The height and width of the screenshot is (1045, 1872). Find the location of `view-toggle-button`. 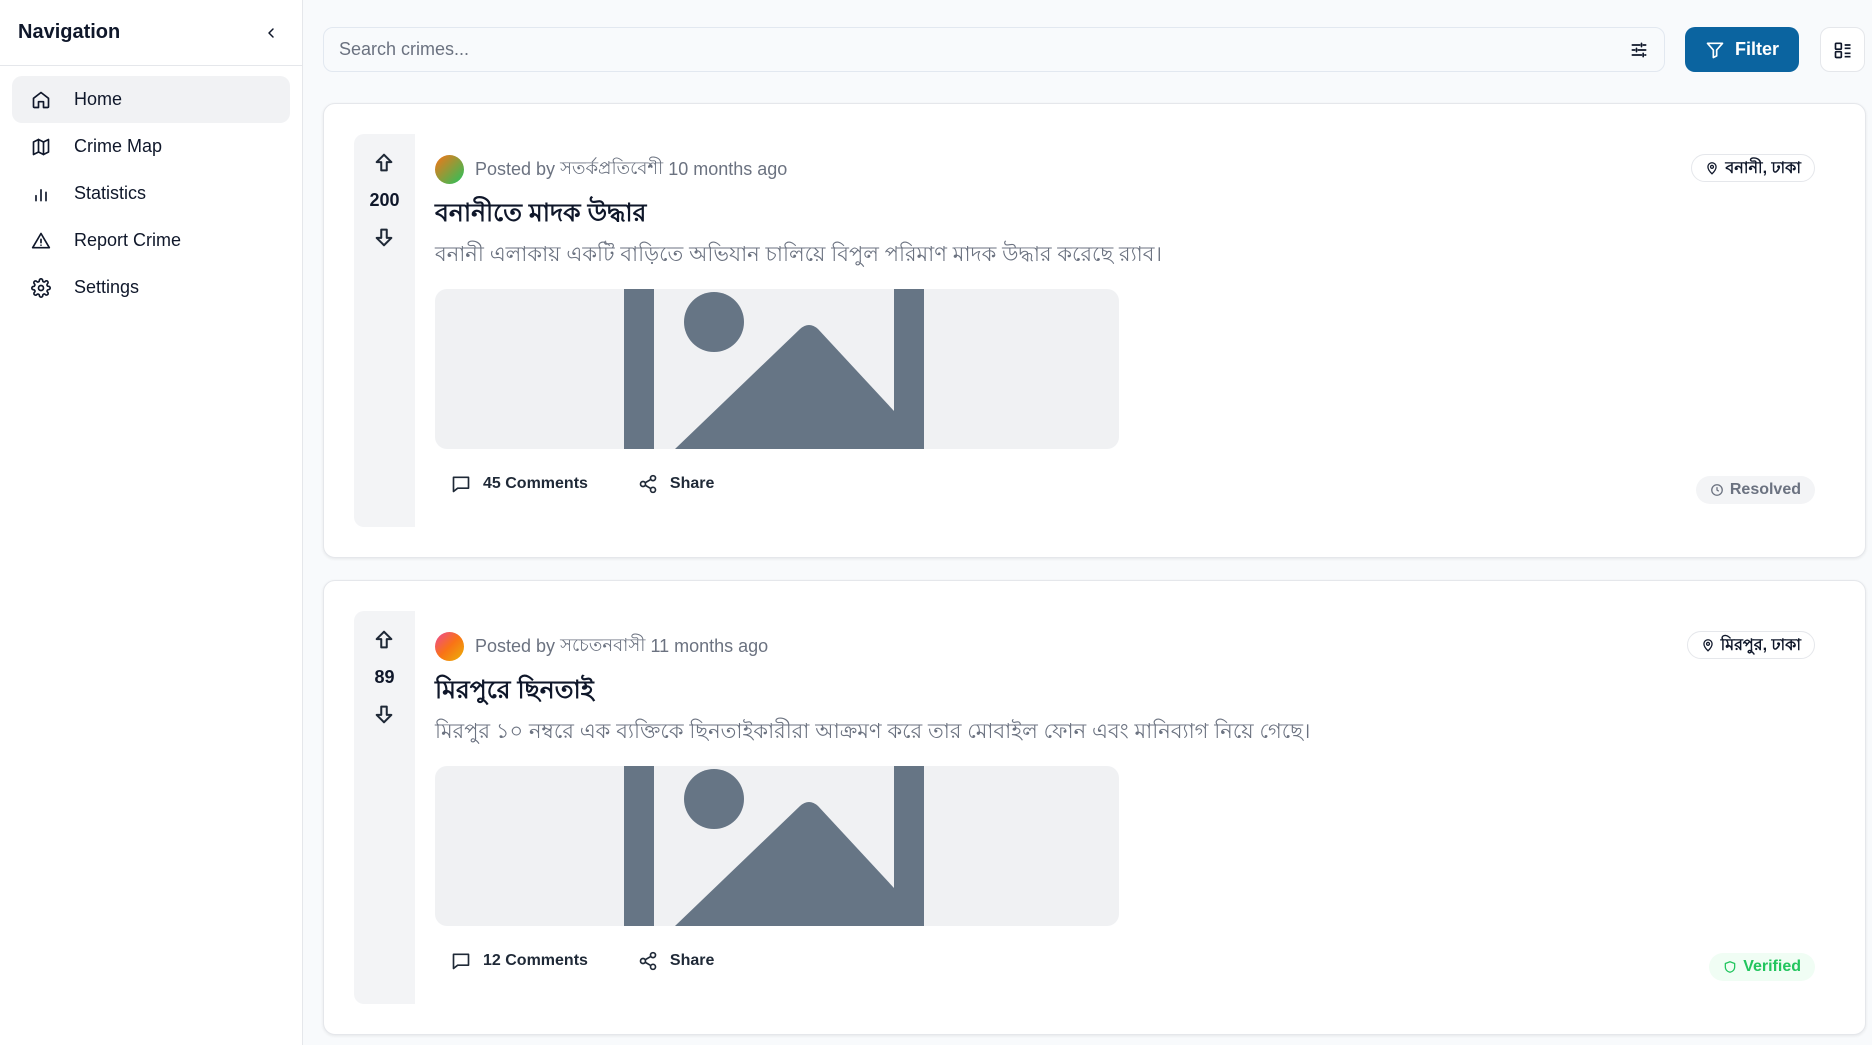

view-toggle-button is located at coordinates (1842, 49).